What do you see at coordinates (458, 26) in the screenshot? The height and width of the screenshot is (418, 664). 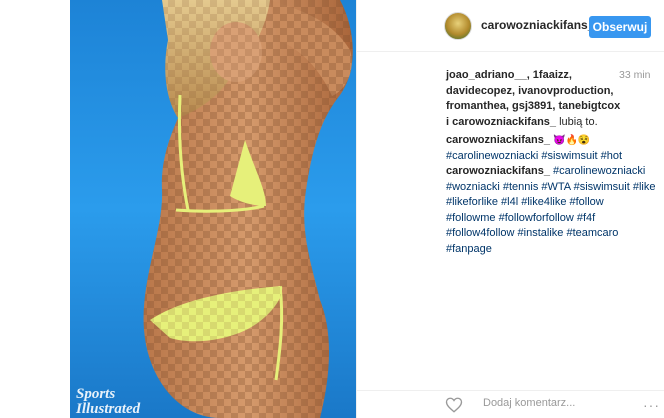 I see `avatar` at bounding box center [458, 26].